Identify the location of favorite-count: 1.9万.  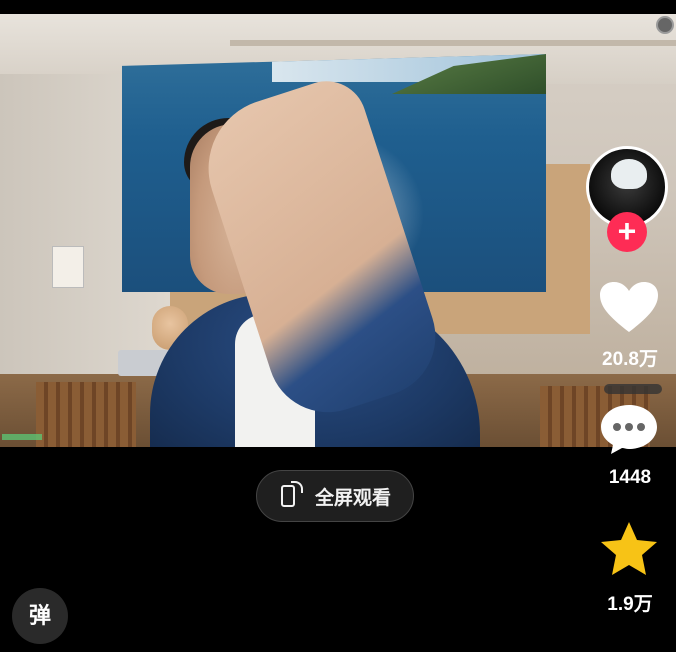
(630, 604).